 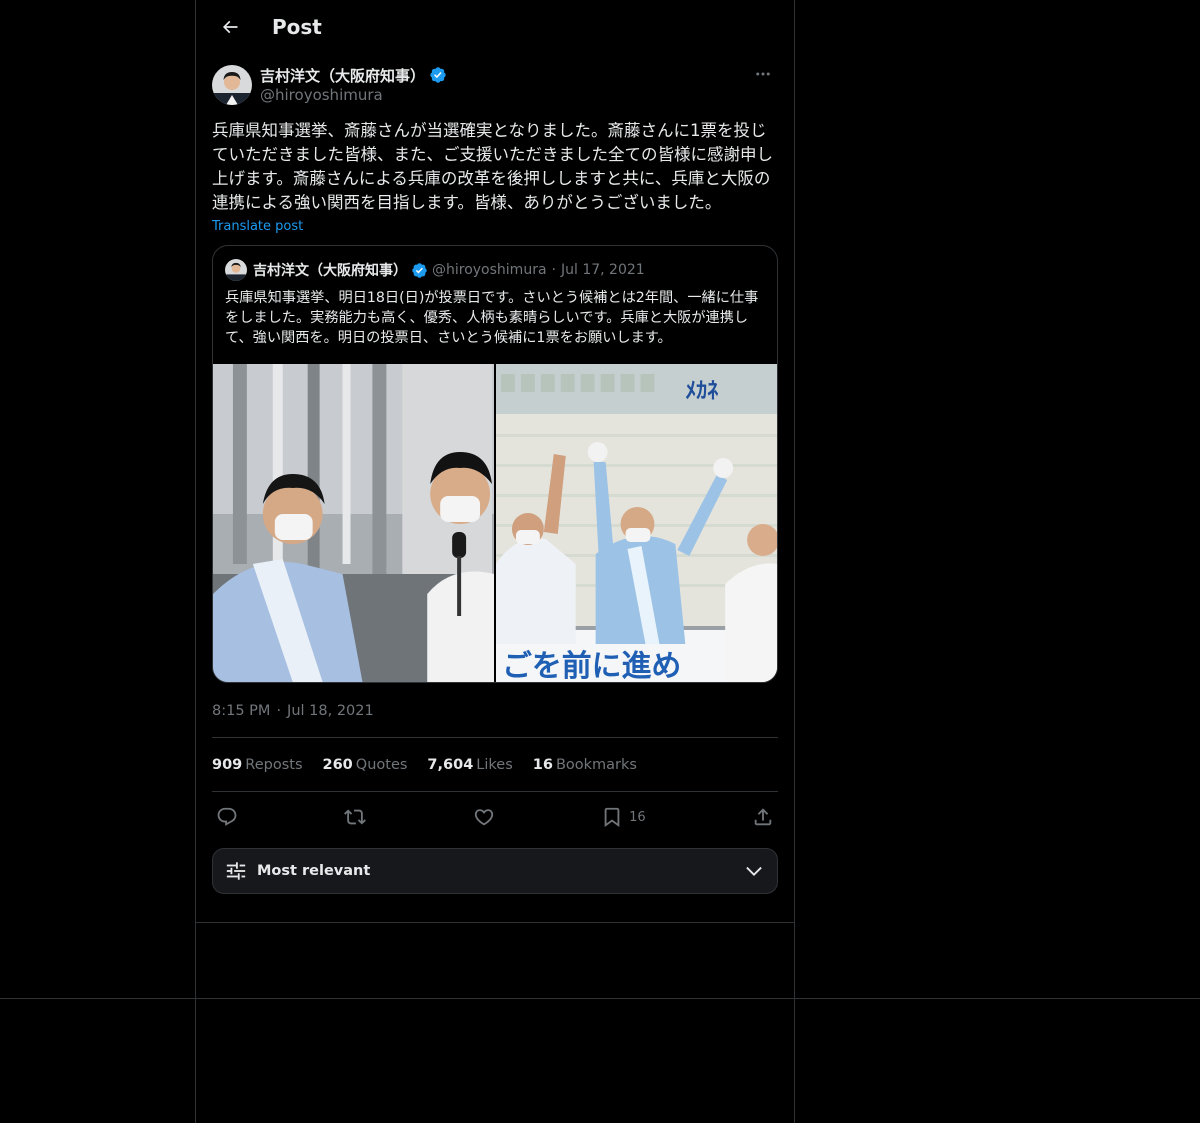 What do you see at coordinates (495, 26) in the screenshot?
I see `post-header: Post` at bounding box center [495, 26].